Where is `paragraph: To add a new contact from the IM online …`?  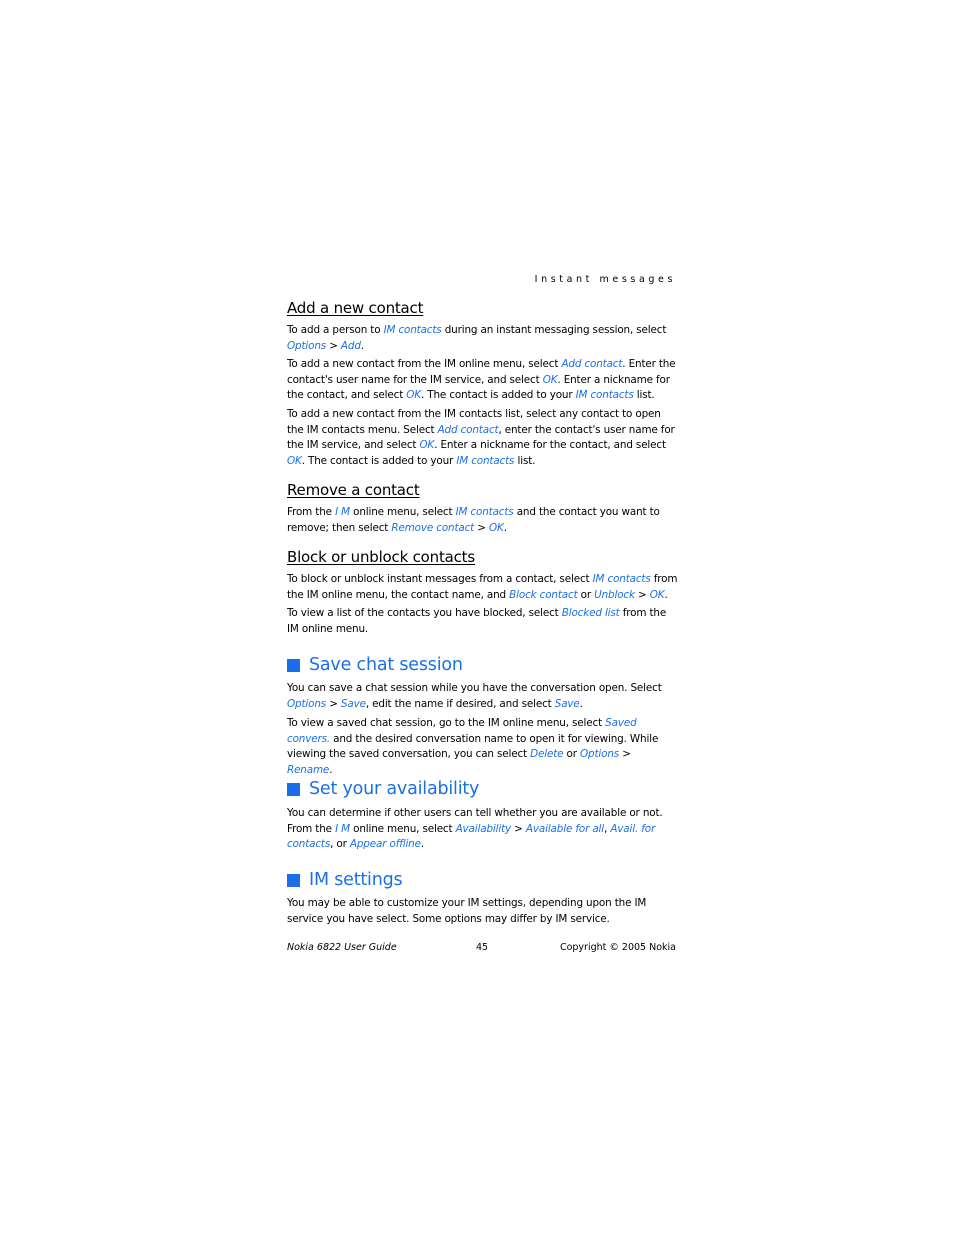 paragraph: To add a new contact from the IM online … is located at coordinates (481, 380).